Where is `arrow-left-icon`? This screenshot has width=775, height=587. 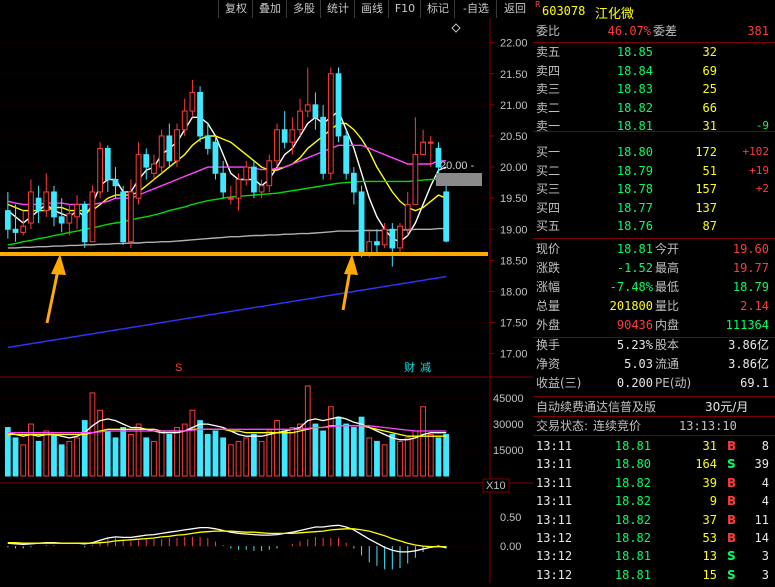 arrow-left-icon is located at coordinates (55, 289).